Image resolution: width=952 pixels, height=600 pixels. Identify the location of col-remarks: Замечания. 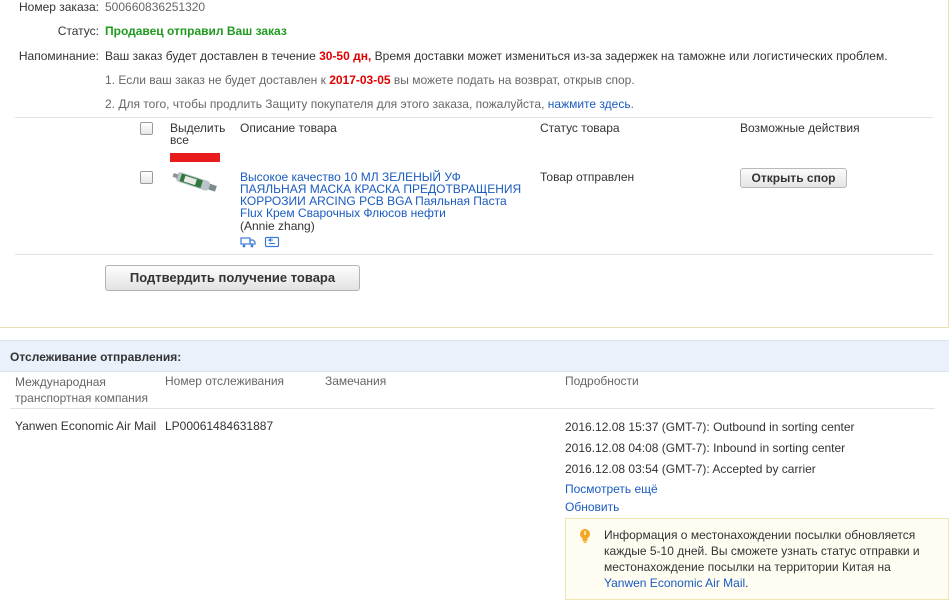
(356, 381).